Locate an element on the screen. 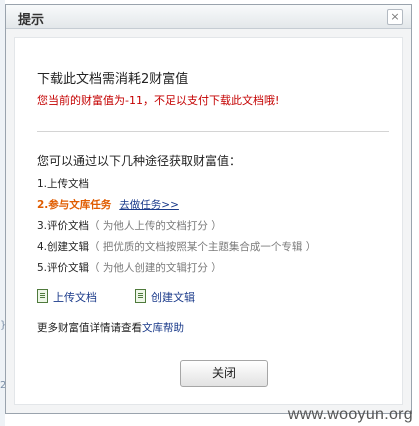  album-icon is located at coordinates (140, 296).